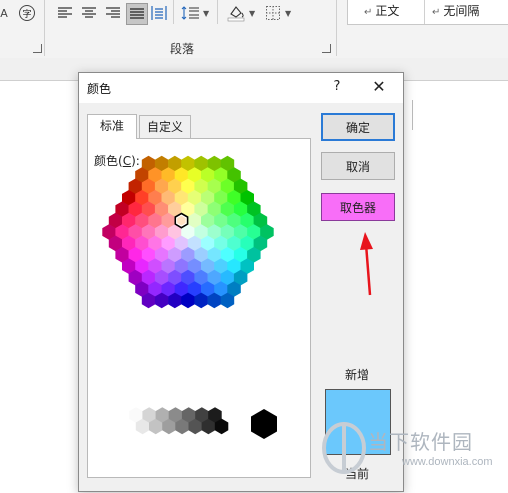 Image resolution: width=508 pixels, height=493 pixels. What do you see at coordinates (337, 87) in the screenshot?
I see `help-button: ?` at bounding box center [337, 87].